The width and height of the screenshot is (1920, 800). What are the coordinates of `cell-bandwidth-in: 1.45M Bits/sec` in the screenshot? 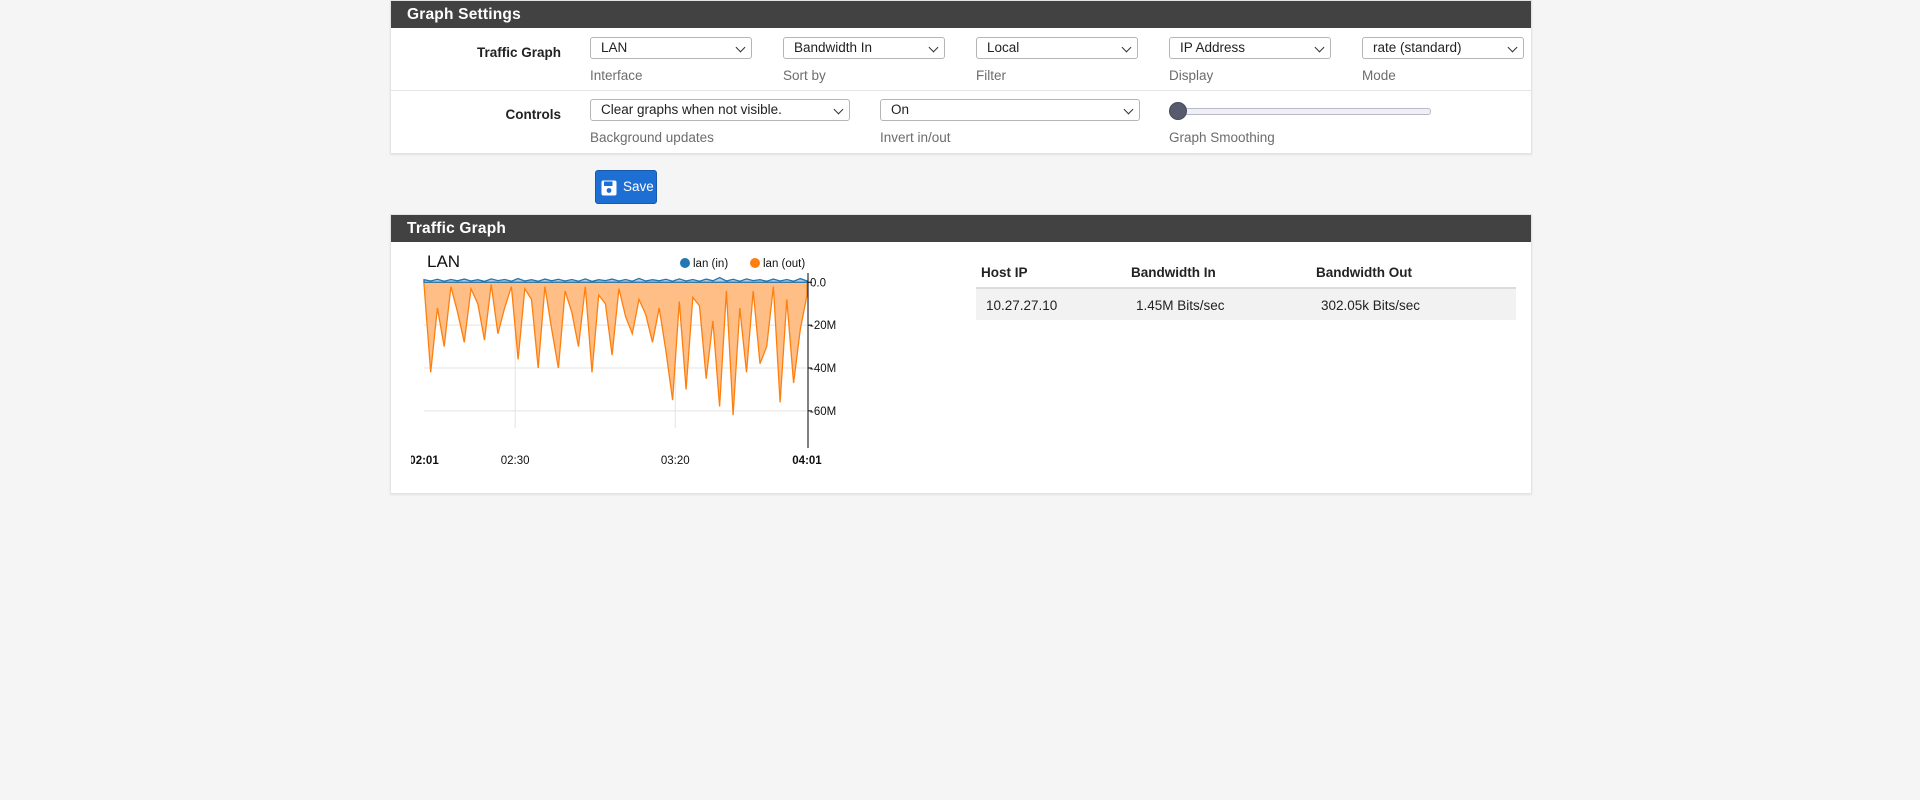 It's located at (1180, 305).